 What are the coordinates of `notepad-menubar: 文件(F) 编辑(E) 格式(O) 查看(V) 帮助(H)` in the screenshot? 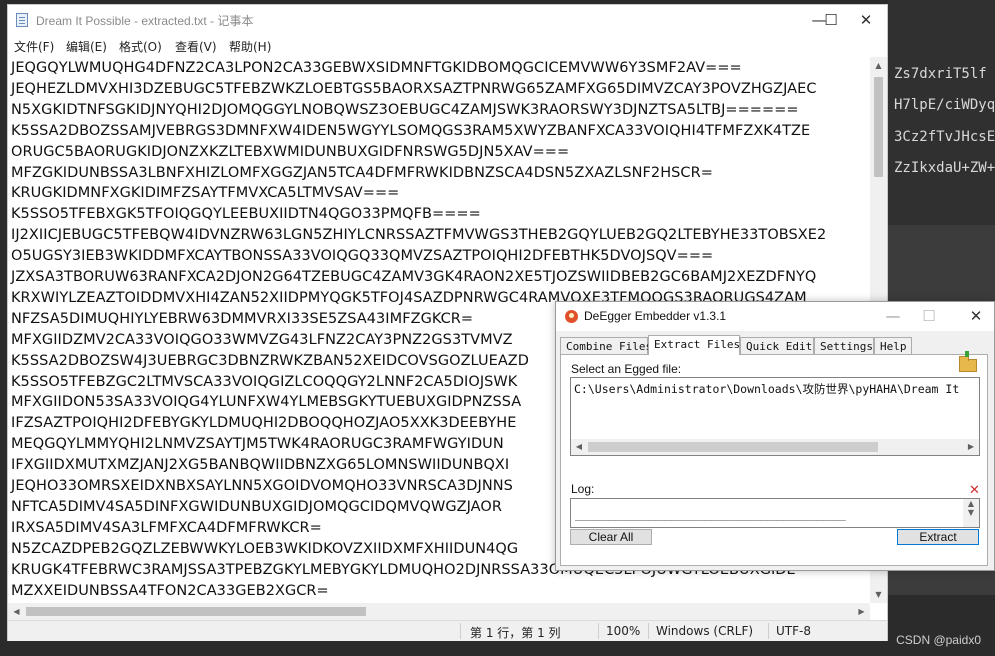 It's located at (447, 46).